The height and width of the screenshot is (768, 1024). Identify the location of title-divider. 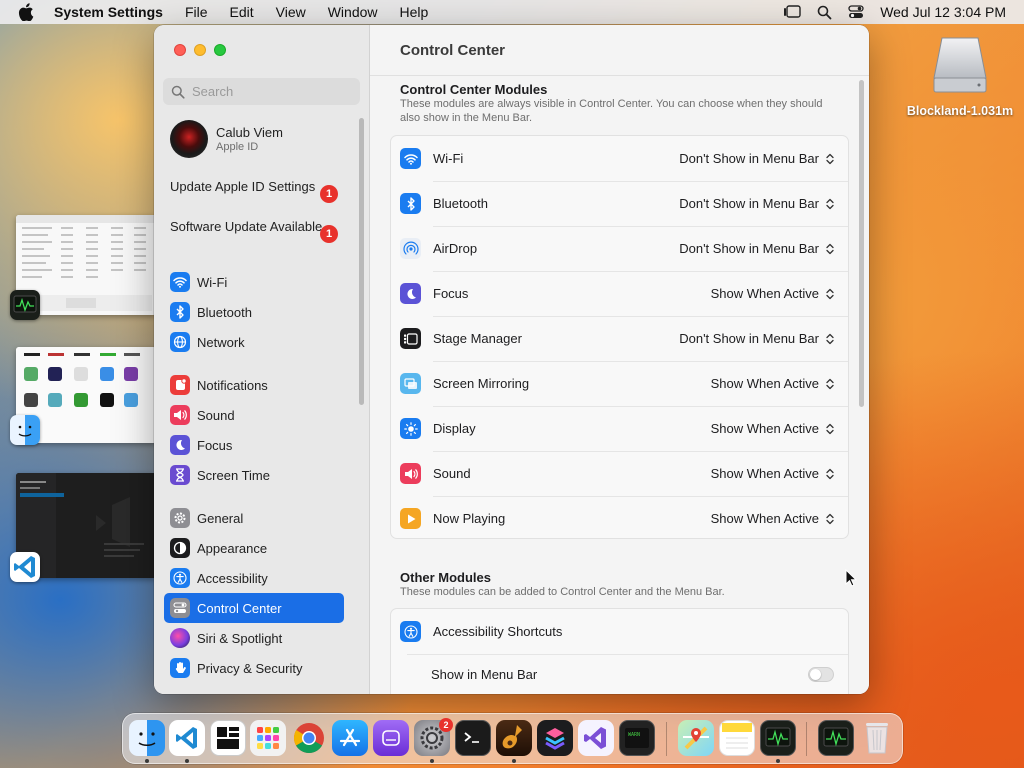
(619, 75).